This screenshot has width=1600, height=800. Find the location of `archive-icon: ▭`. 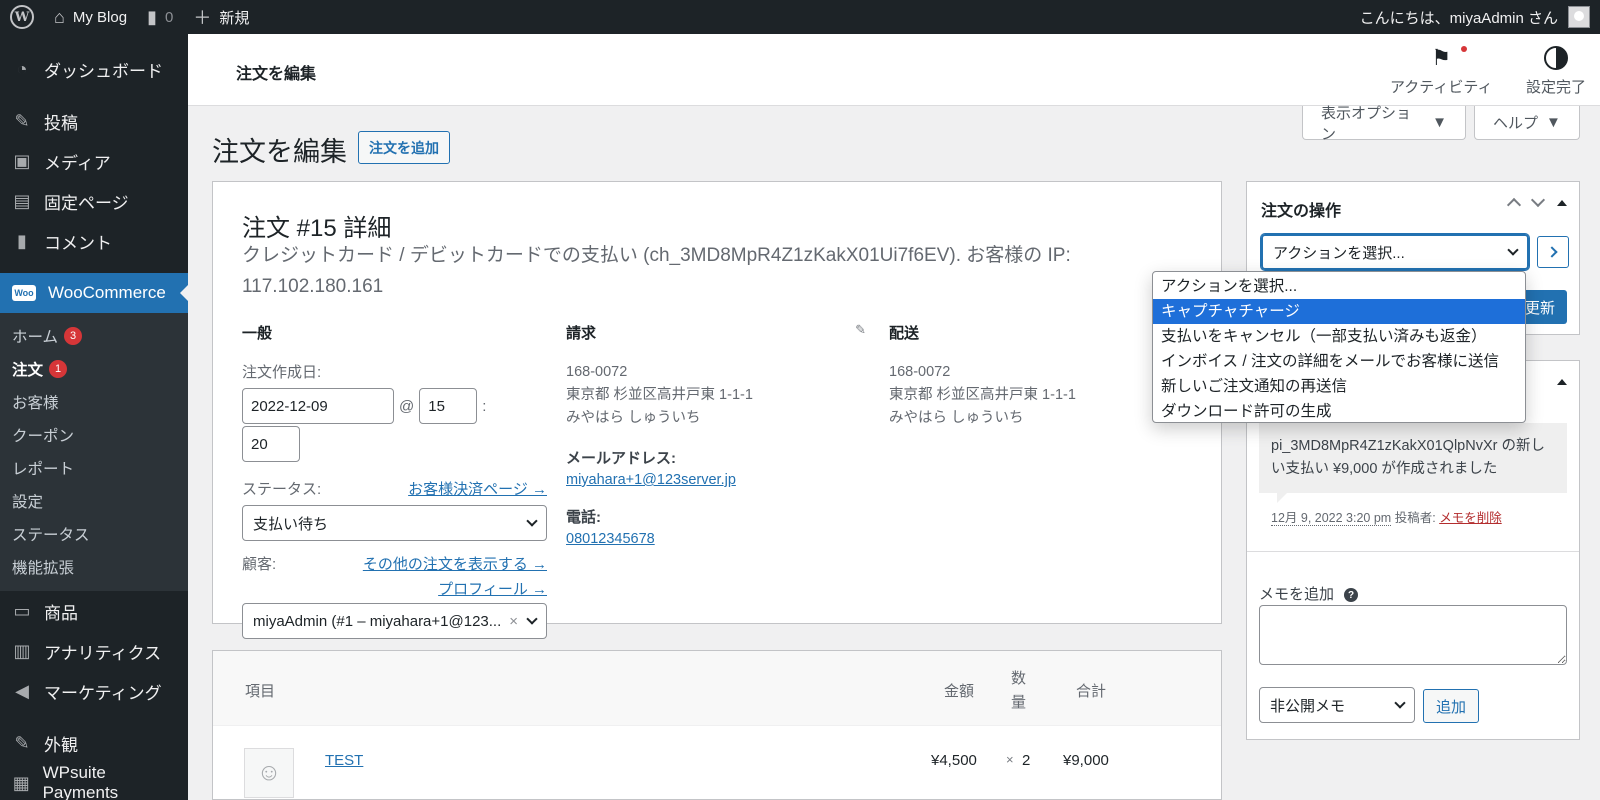

archive-icon: ▭ is located at coordinates (22, 610).